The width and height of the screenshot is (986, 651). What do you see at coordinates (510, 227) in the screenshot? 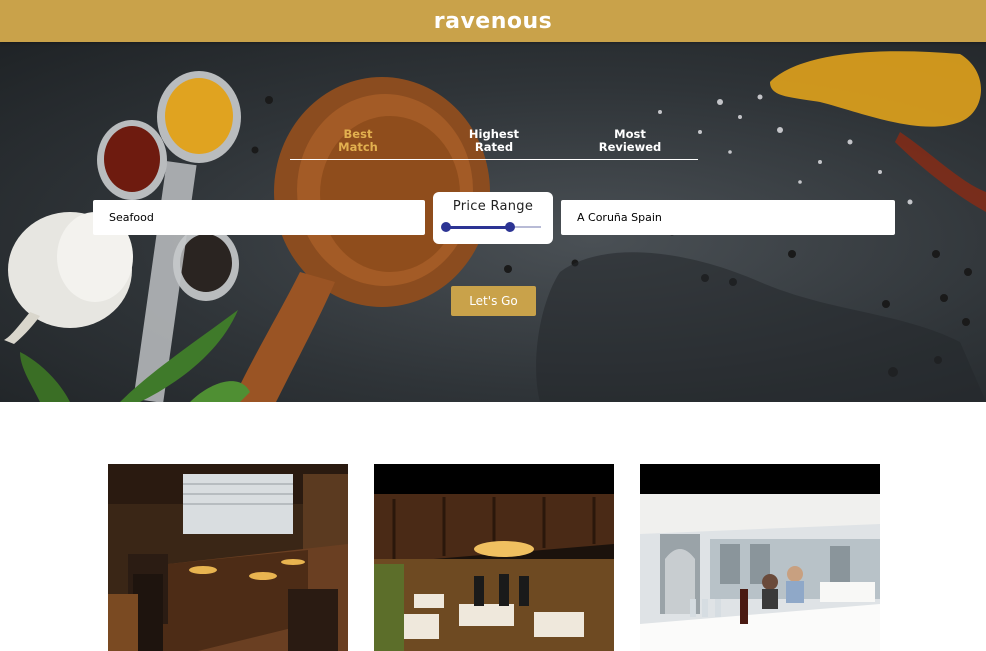
I see `price-slider-max-handle` at bounding box center [510, 227].